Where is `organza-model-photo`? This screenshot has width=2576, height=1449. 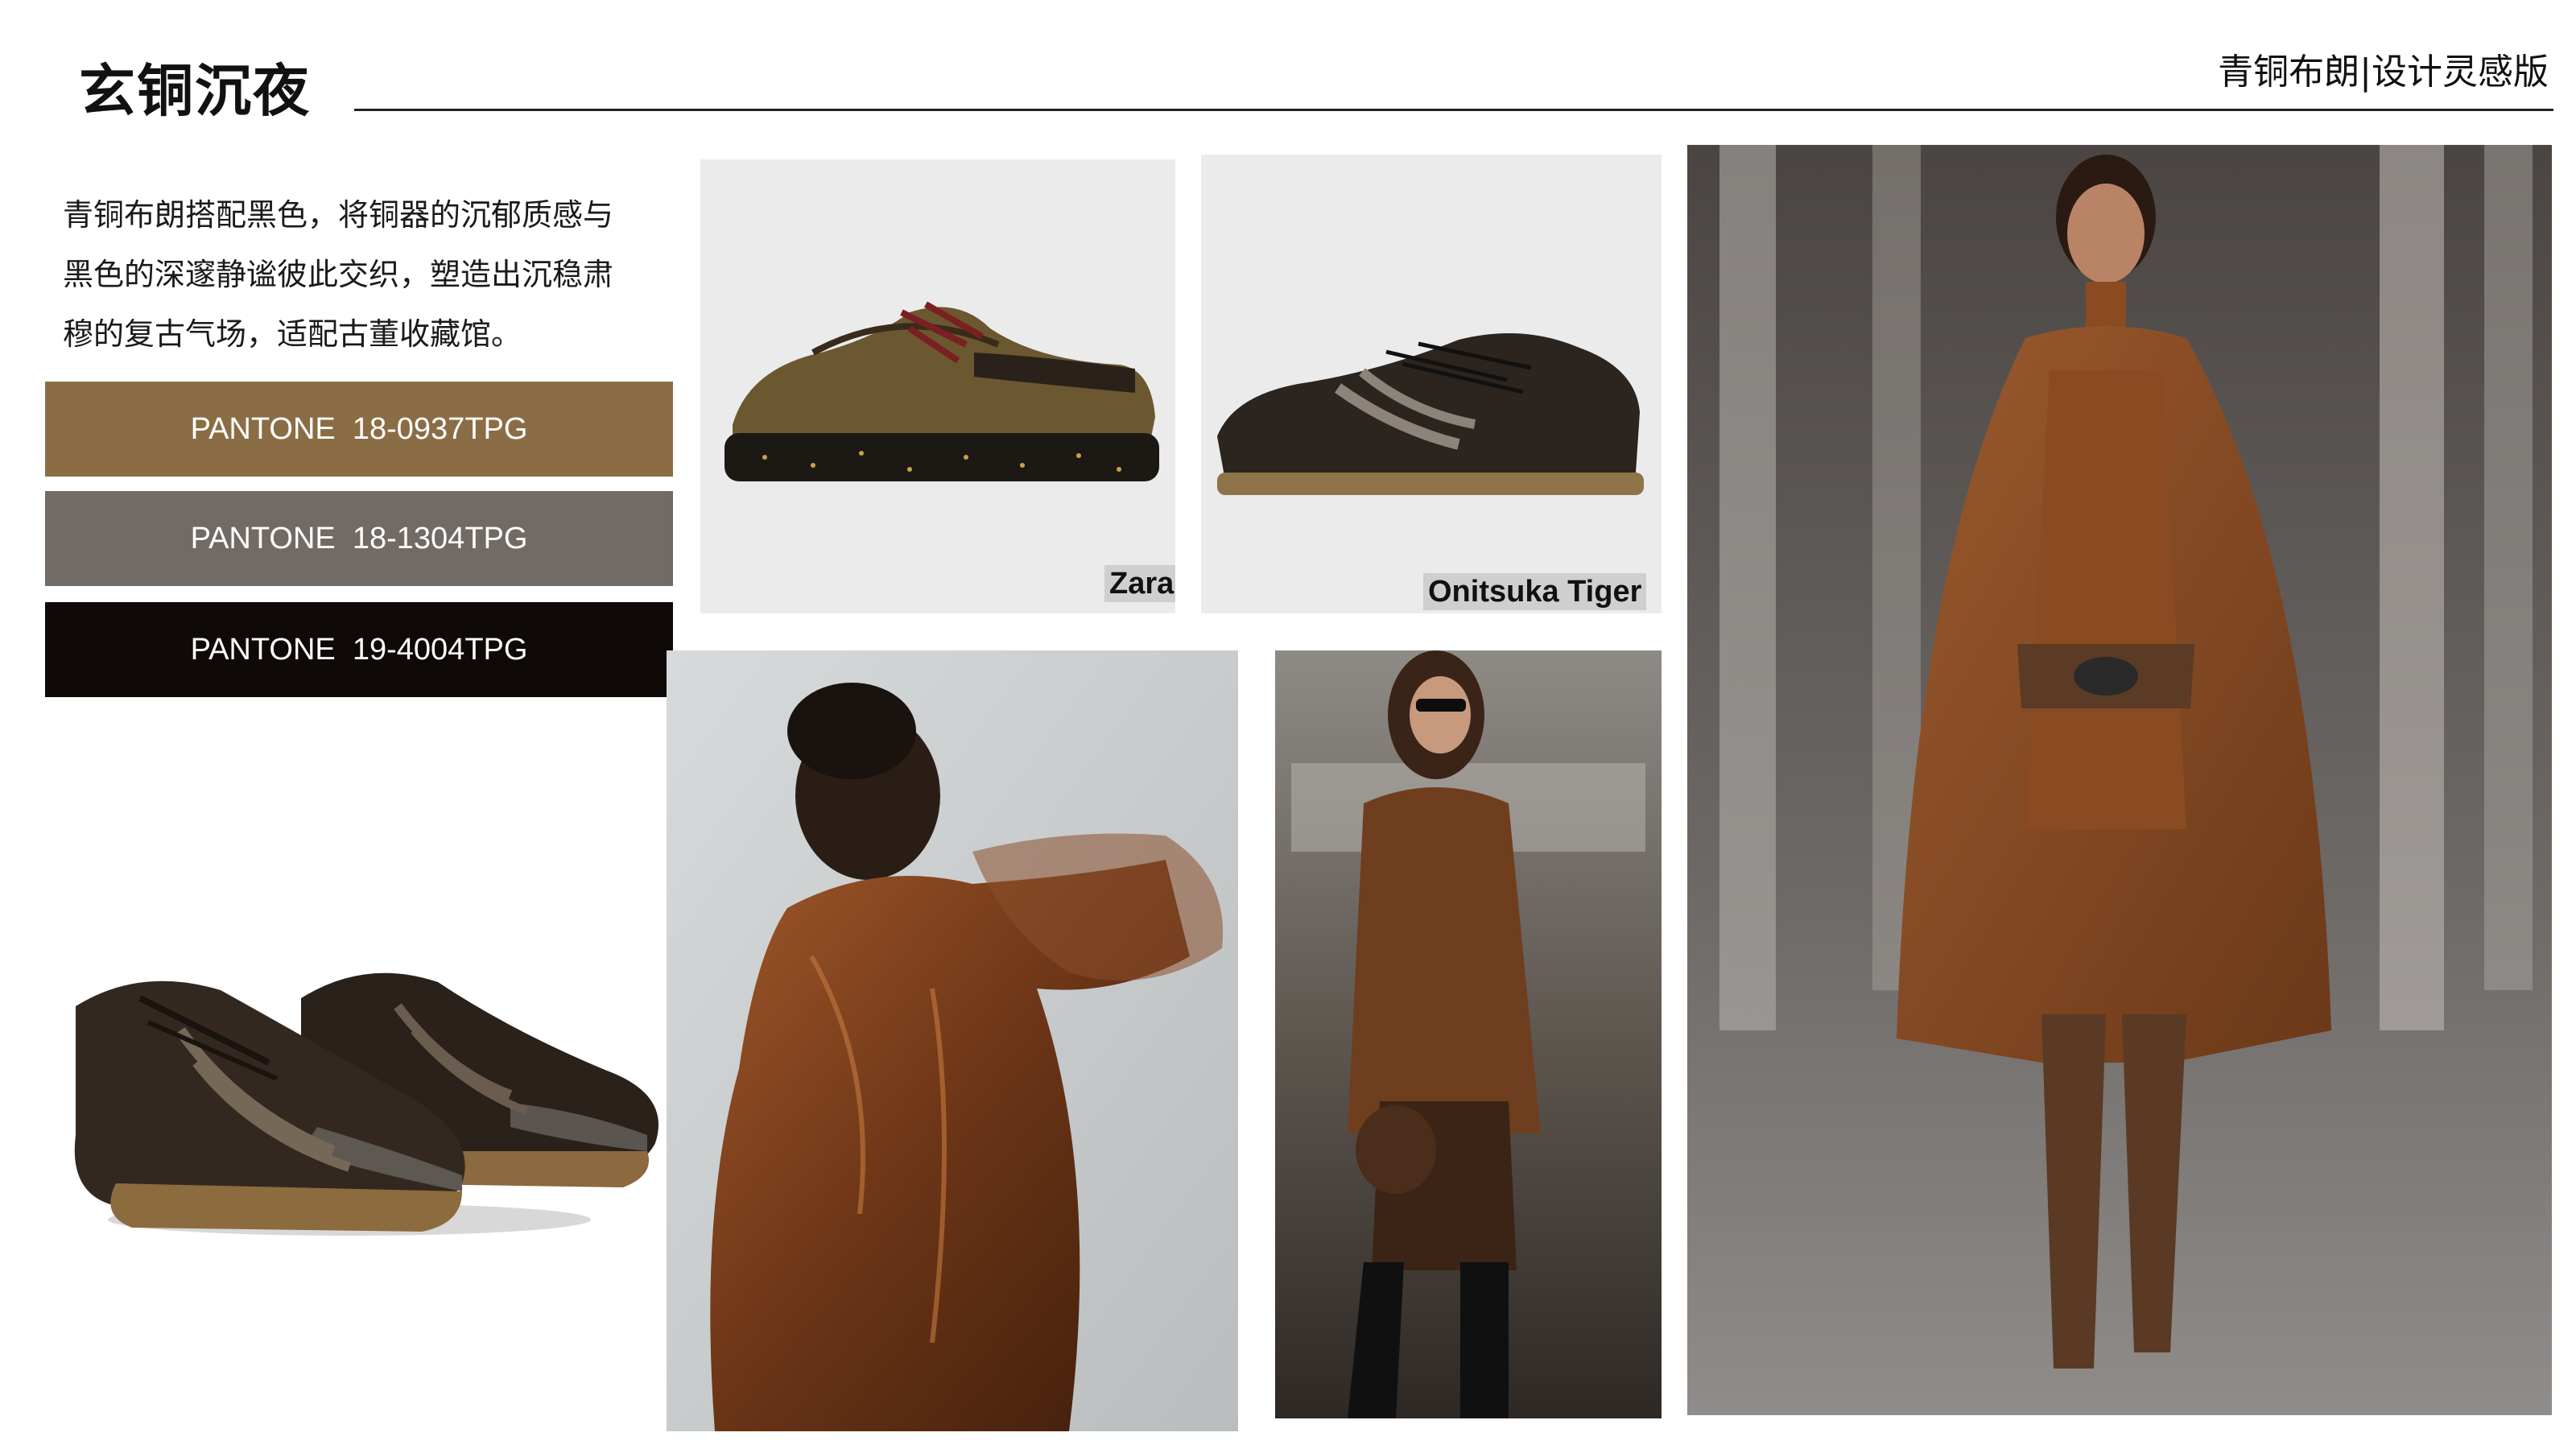
organza-model-photo is located at coordinates (952, 1040).